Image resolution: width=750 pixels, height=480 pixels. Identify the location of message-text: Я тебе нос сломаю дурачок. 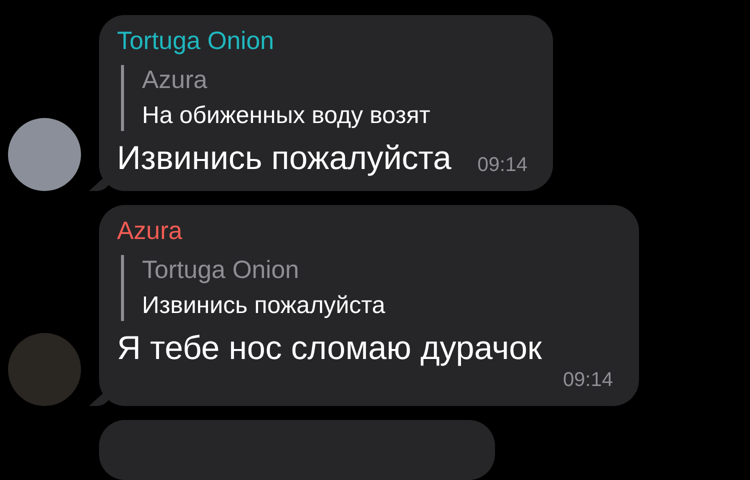
(329, 348).